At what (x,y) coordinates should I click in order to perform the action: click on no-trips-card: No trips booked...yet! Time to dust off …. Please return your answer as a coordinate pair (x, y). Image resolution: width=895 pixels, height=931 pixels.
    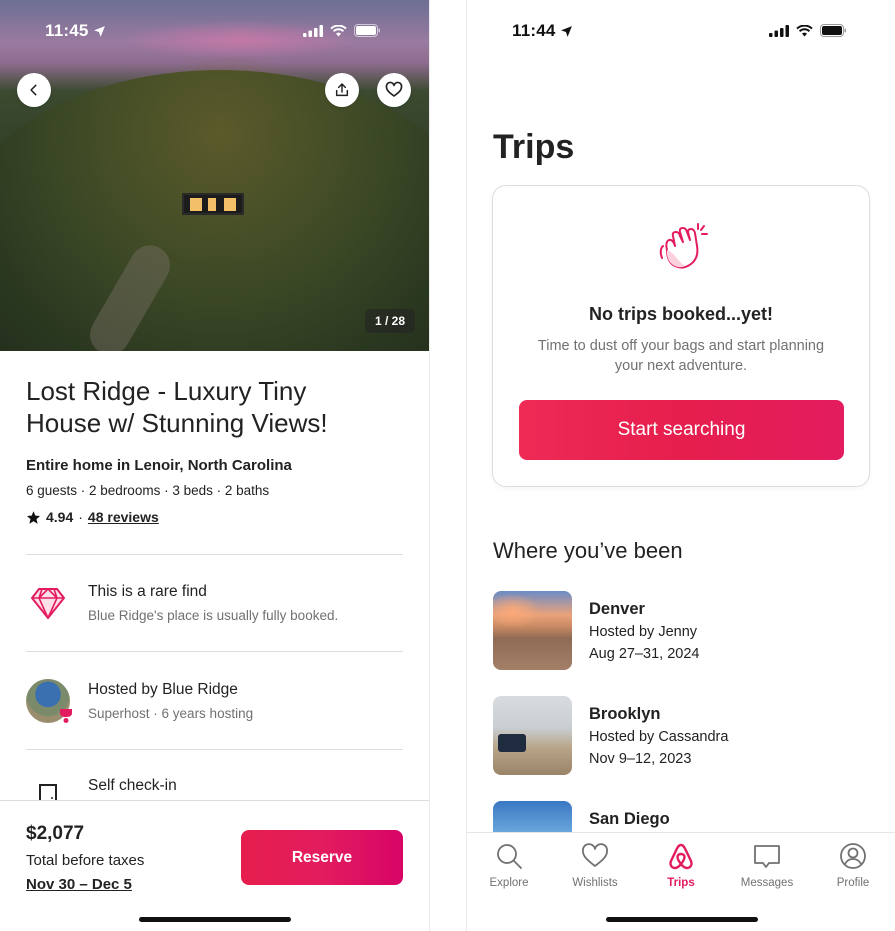
    Looking at the image, I should click on (681, 336).